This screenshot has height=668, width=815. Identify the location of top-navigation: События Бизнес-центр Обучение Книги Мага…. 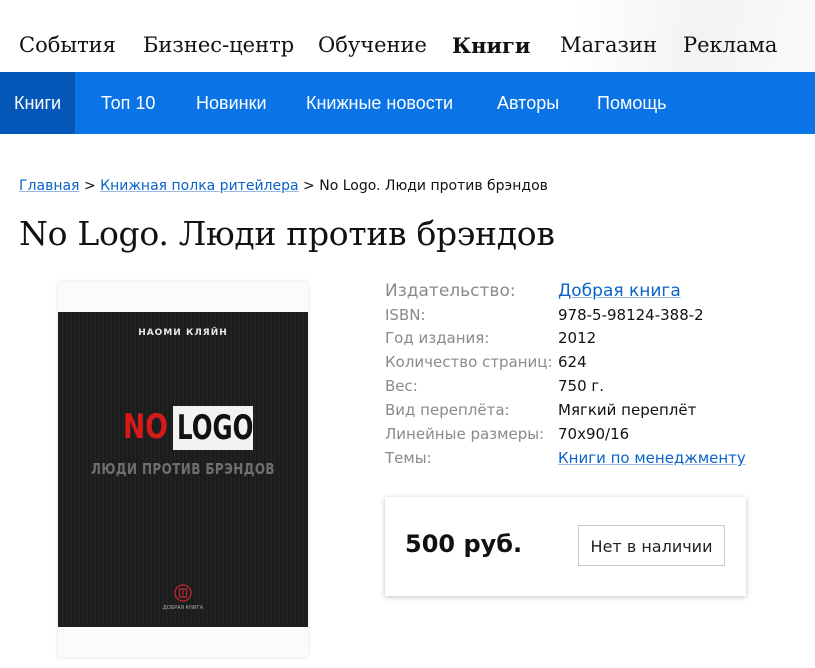
(407, 36).